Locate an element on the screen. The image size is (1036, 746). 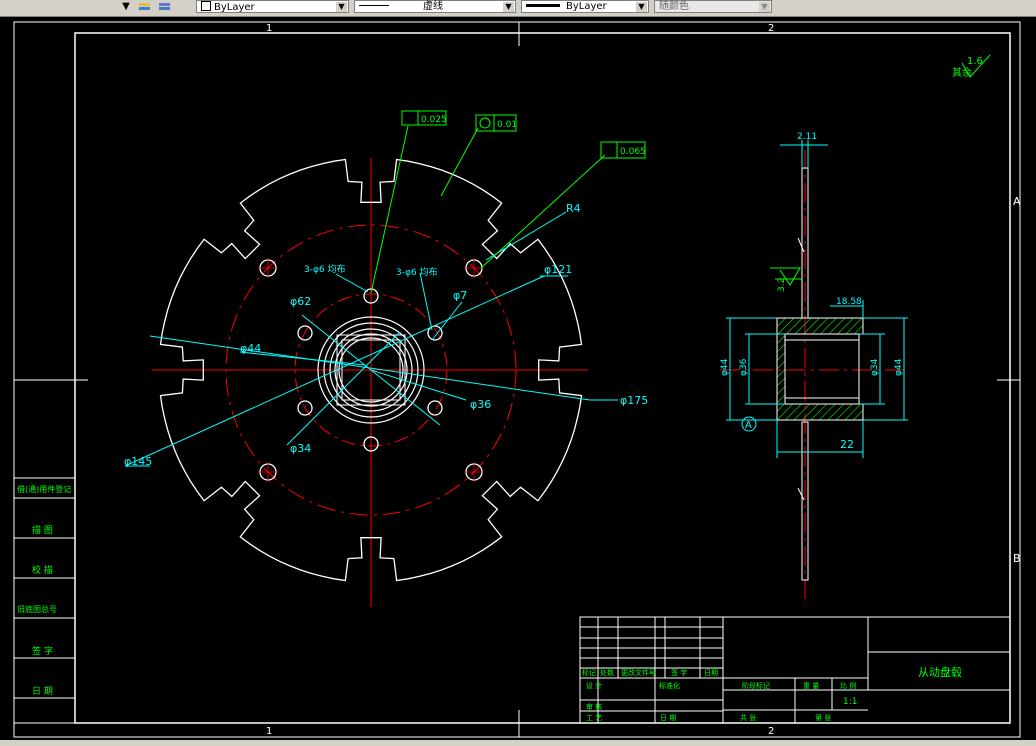
tb-label: 审 核 is located at coordinates (594, 706).